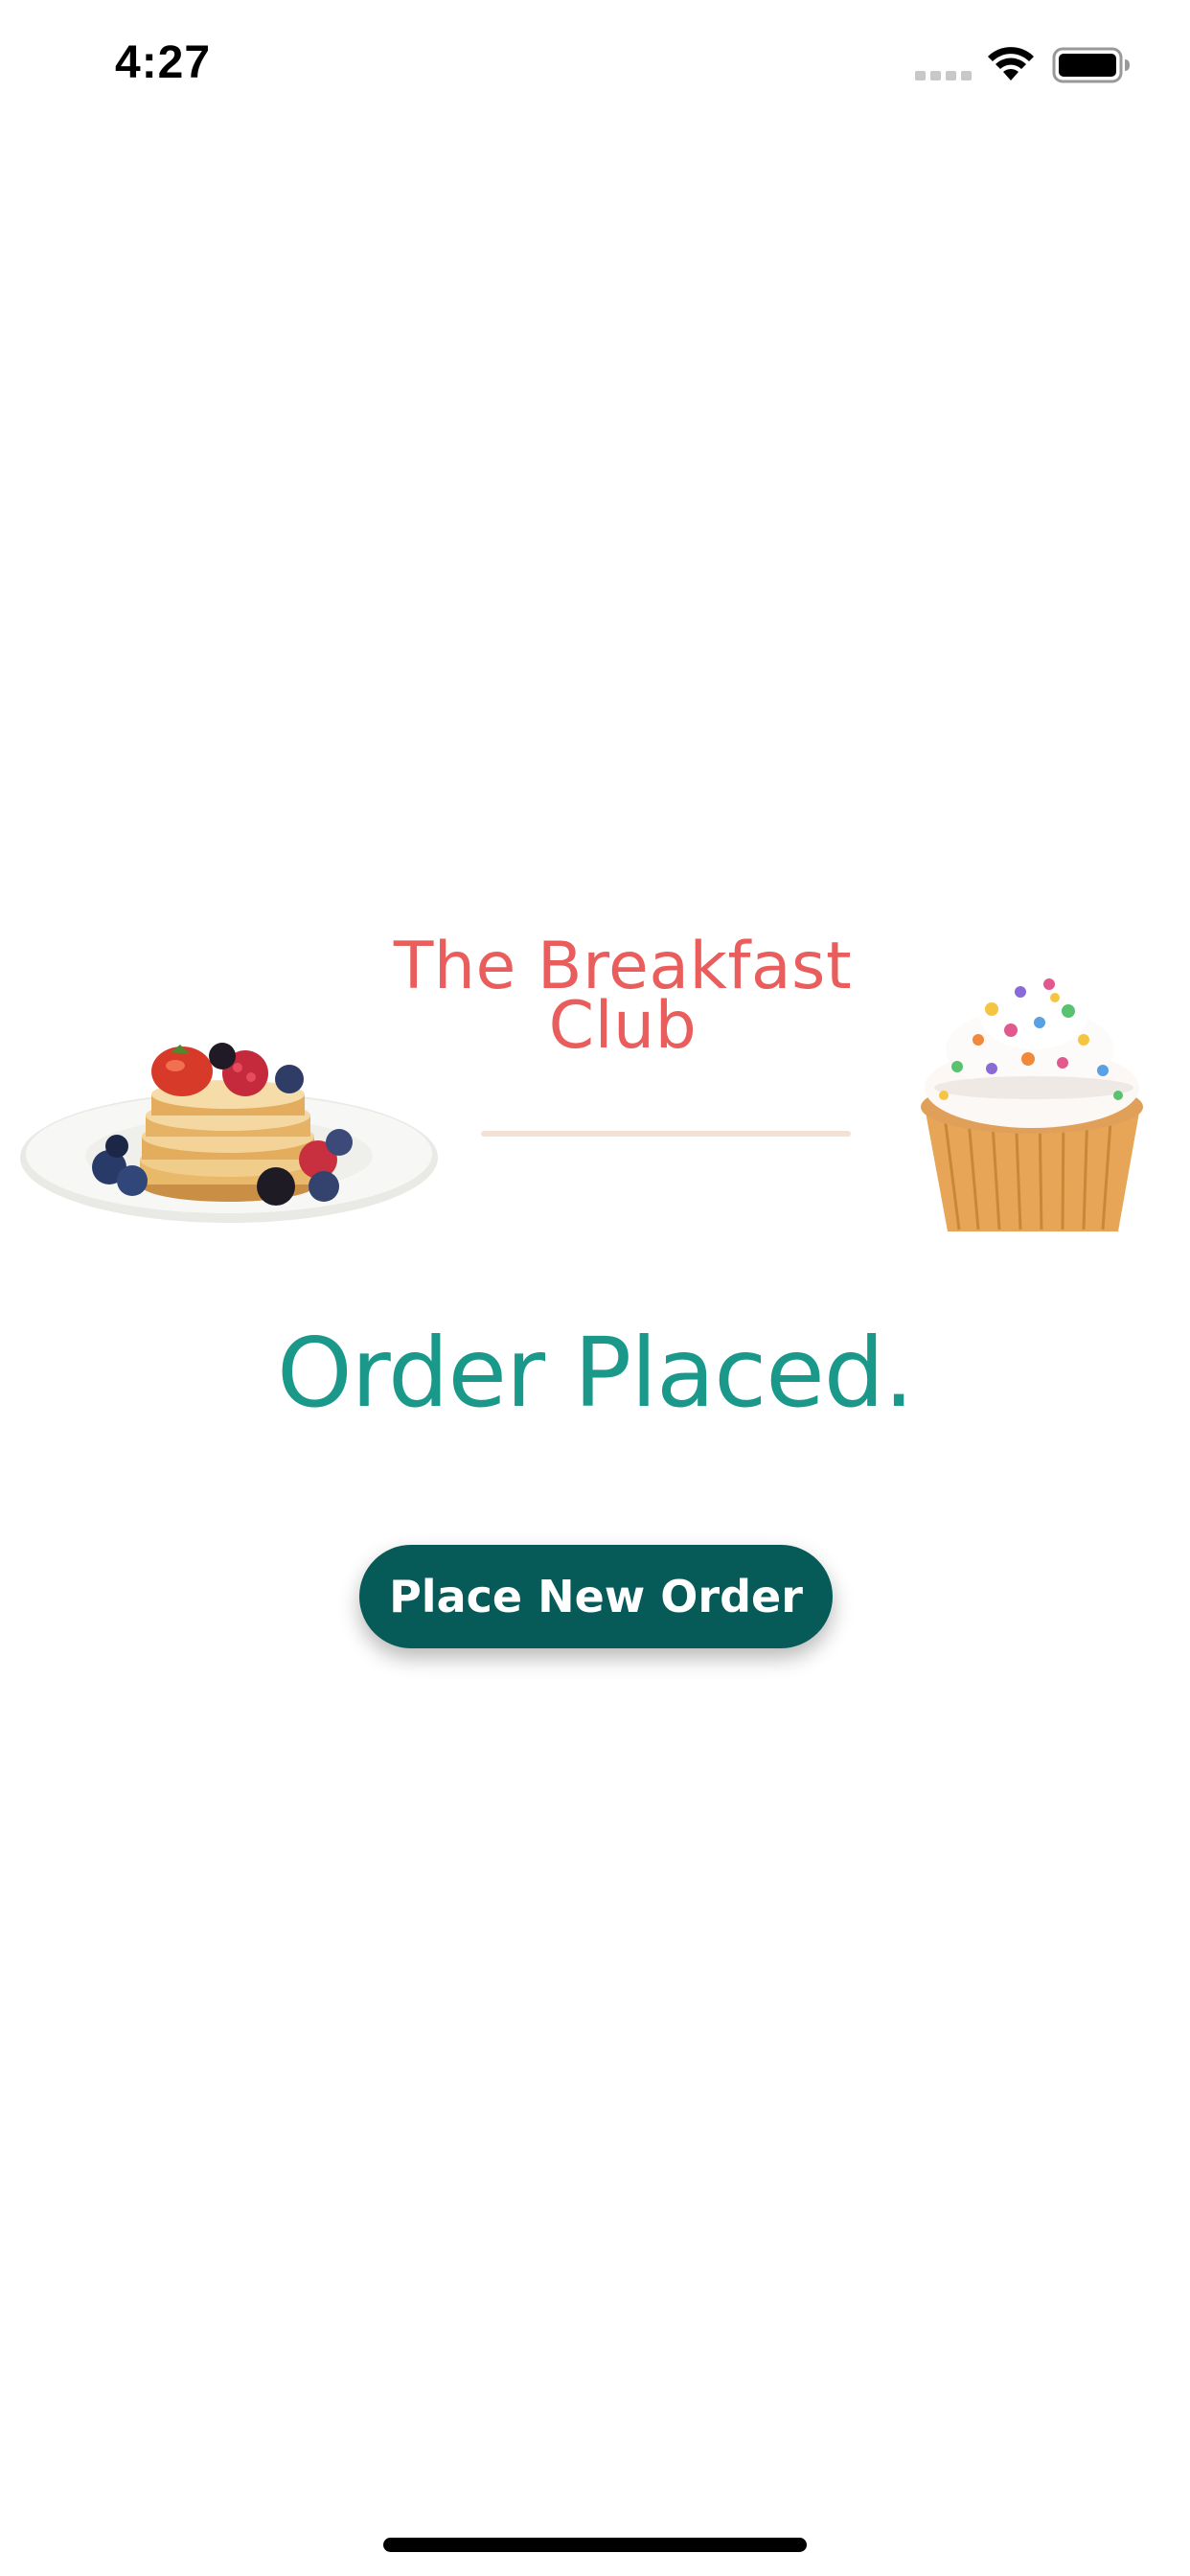 The height and width of the screenshot is (2576, 1190). Describe the element at coordinates (163, 63) in the screenshot. I see `status-time: 4:27` at that location.